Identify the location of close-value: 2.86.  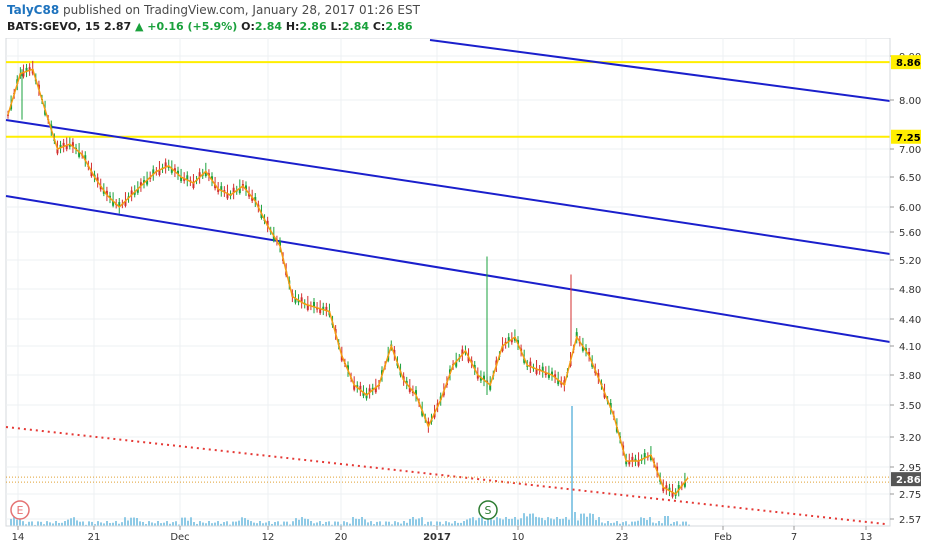
(399, 26).